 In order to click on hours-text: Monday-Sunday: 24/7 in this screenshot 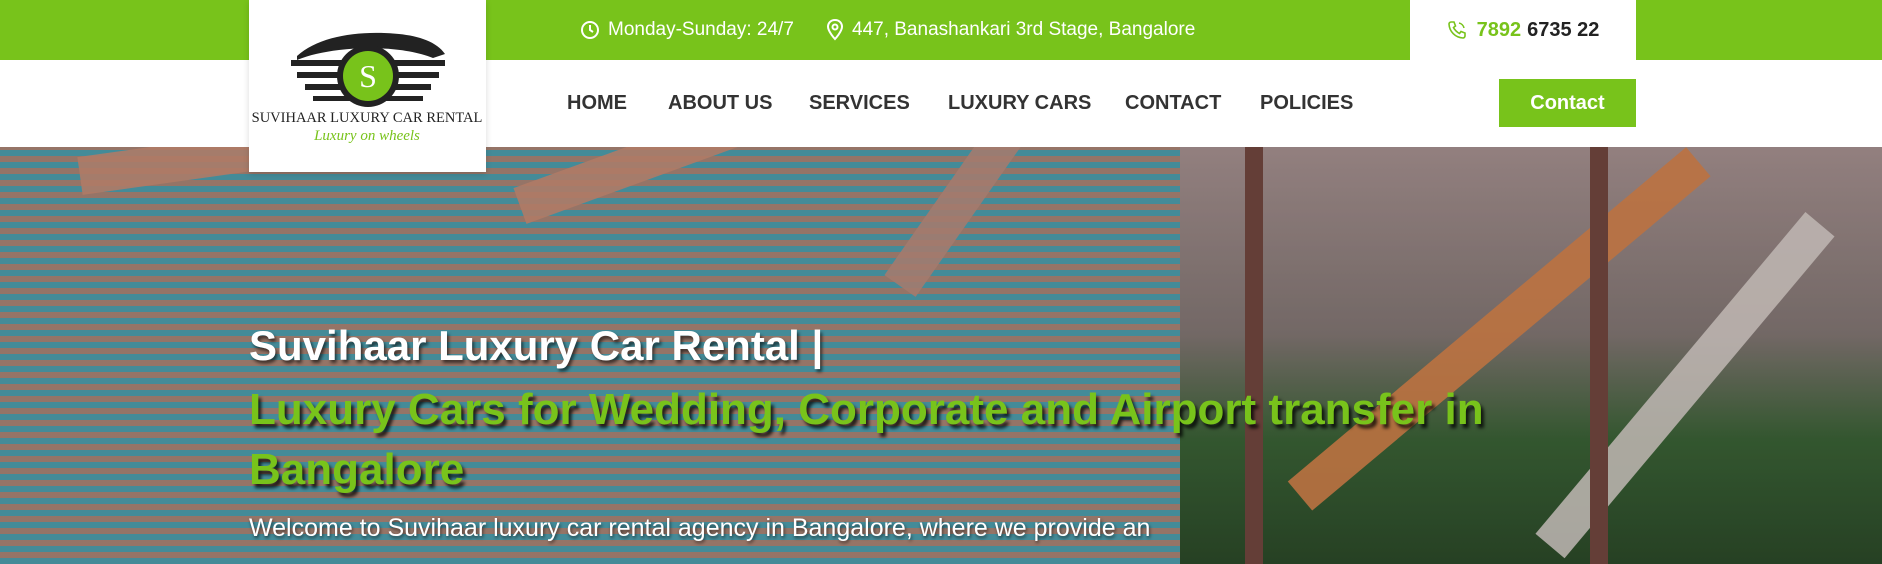, I will do `click(701, 29)`.